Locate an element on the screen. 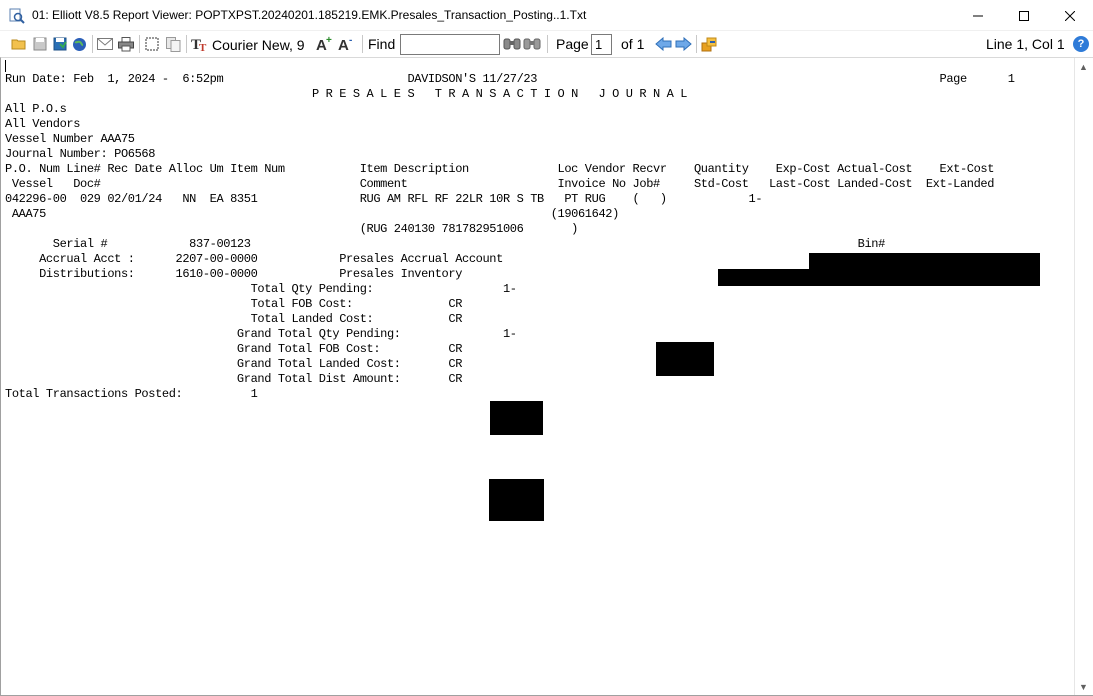  font-icon: TT is located at coordinates (200, 44).